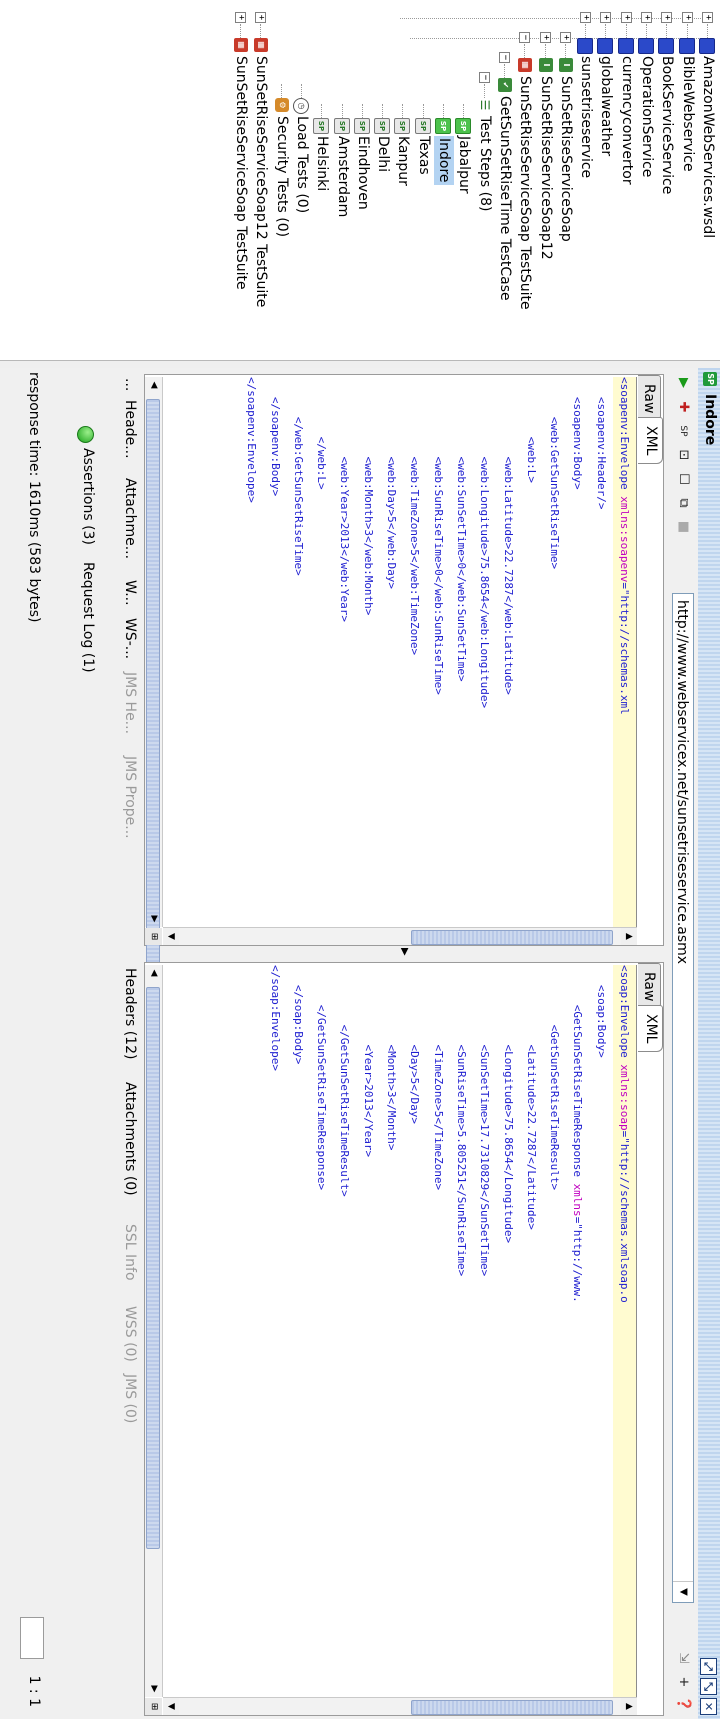  Describe the element at coordinates (322, 180) in the screenshot. I see `tree-row: SP Helsinki` at that location.